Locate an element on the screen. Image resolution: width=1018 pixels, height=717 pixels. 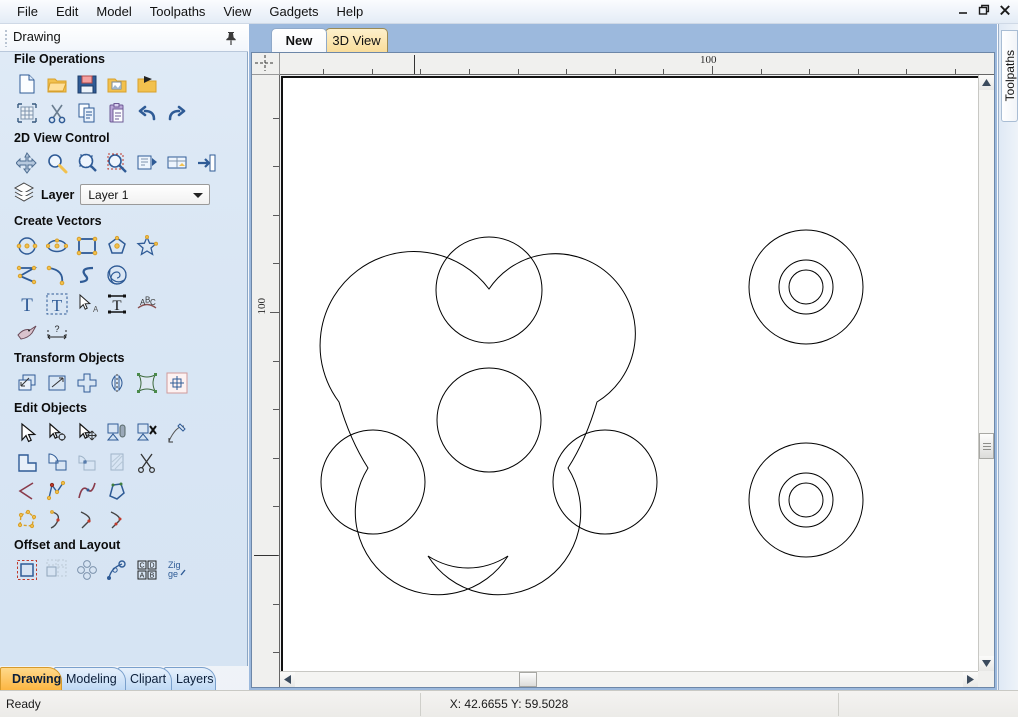
scale-objects-icon is located at coordinates (57, 382).